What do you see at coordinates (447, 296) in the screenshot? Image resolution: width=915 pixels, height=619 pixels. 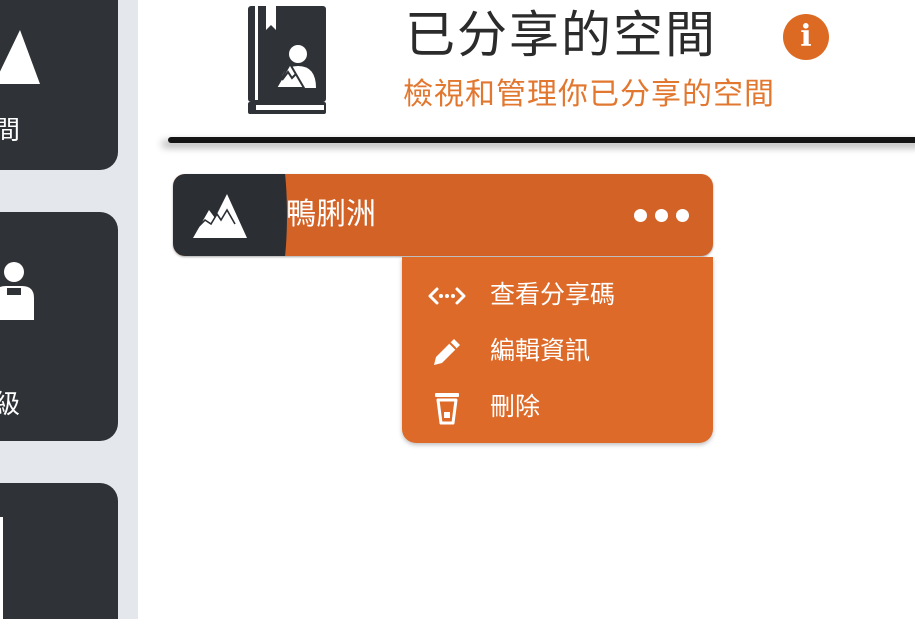 I see `code-icon` at bounding box center [447, 296].